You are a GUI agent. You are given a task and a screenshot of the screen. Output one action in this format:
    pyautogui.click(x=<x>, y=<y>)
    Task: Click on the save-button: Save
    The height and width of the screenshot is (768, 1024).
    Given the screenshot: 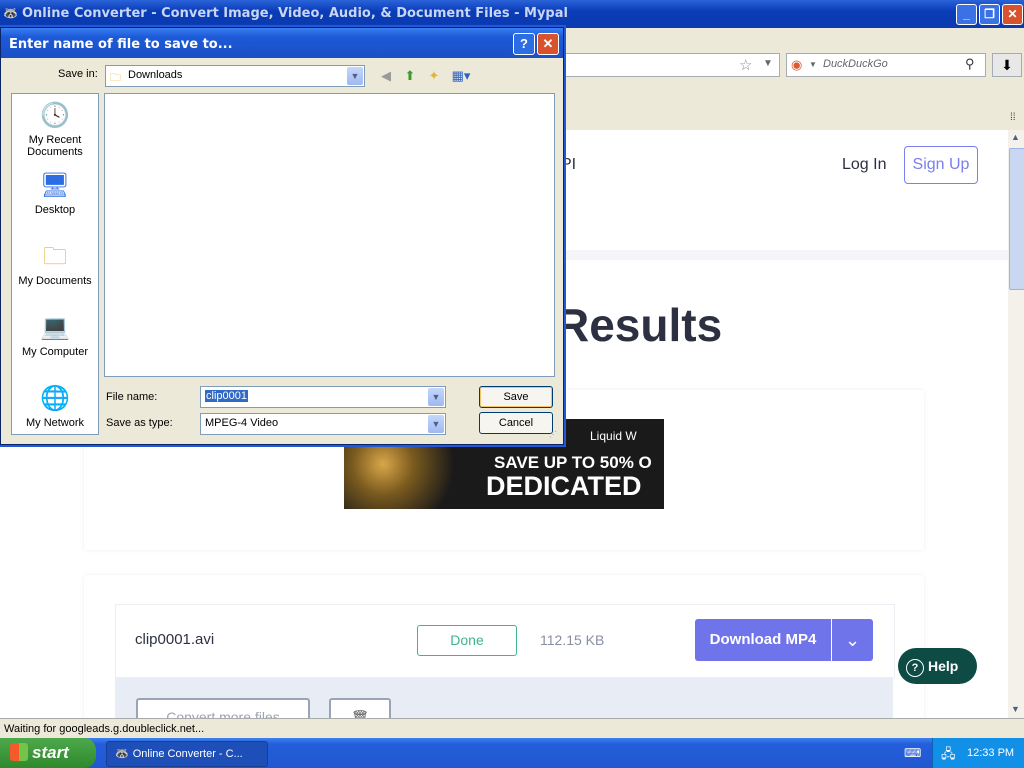 What is the action you would take?
    pyautogui.click(x=516, y=397)
    